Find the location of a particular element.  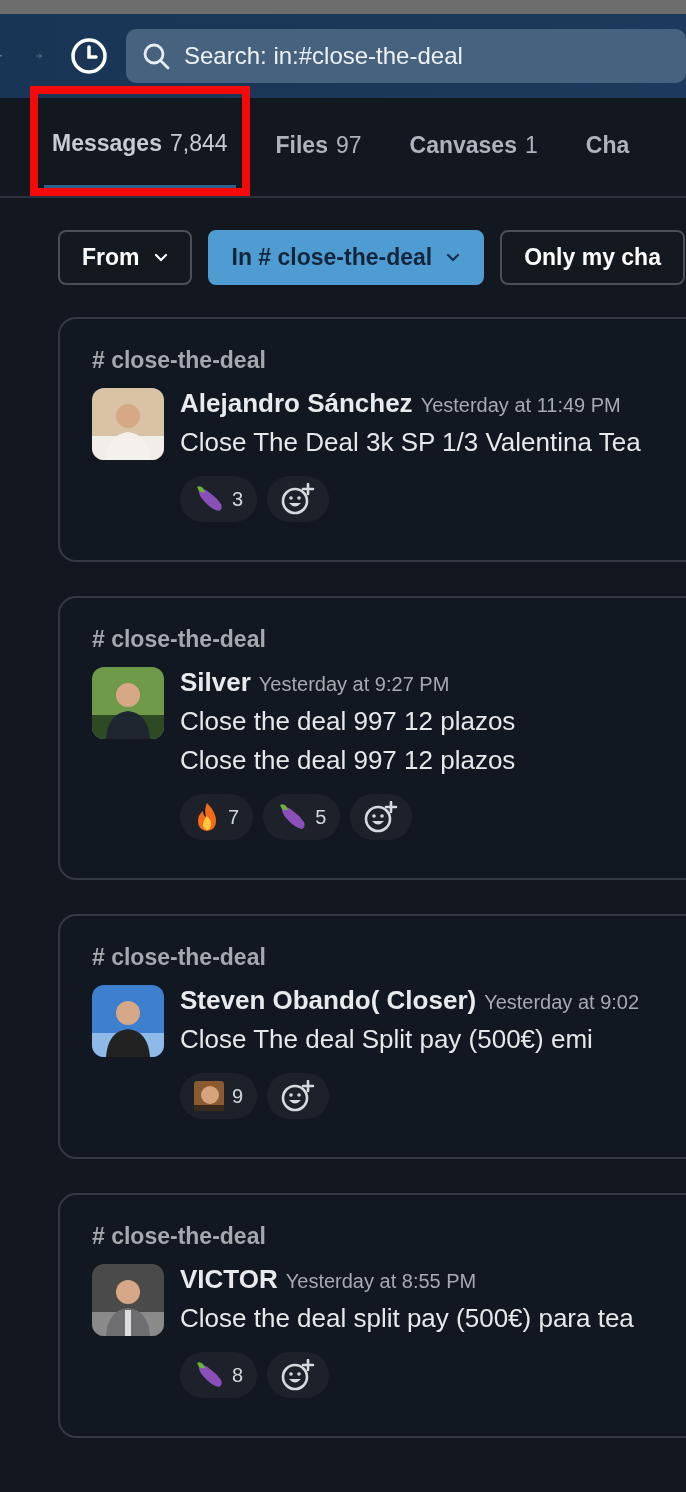

tab: Canvases 1 is located at coordinates (473, 147).